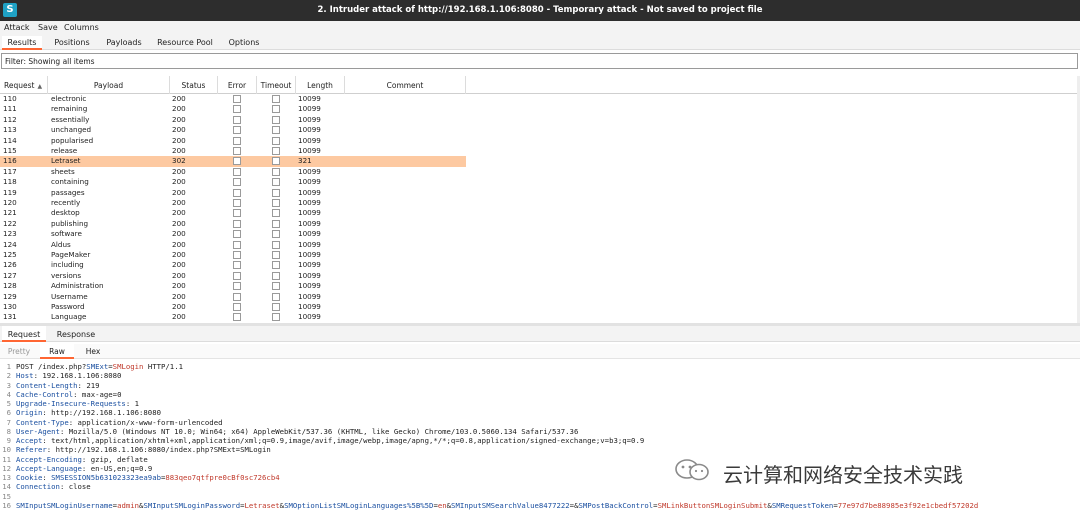  Describe the element at coordinates (320, 85) in the screenshot. I see `column-header-length: Length` at that location.